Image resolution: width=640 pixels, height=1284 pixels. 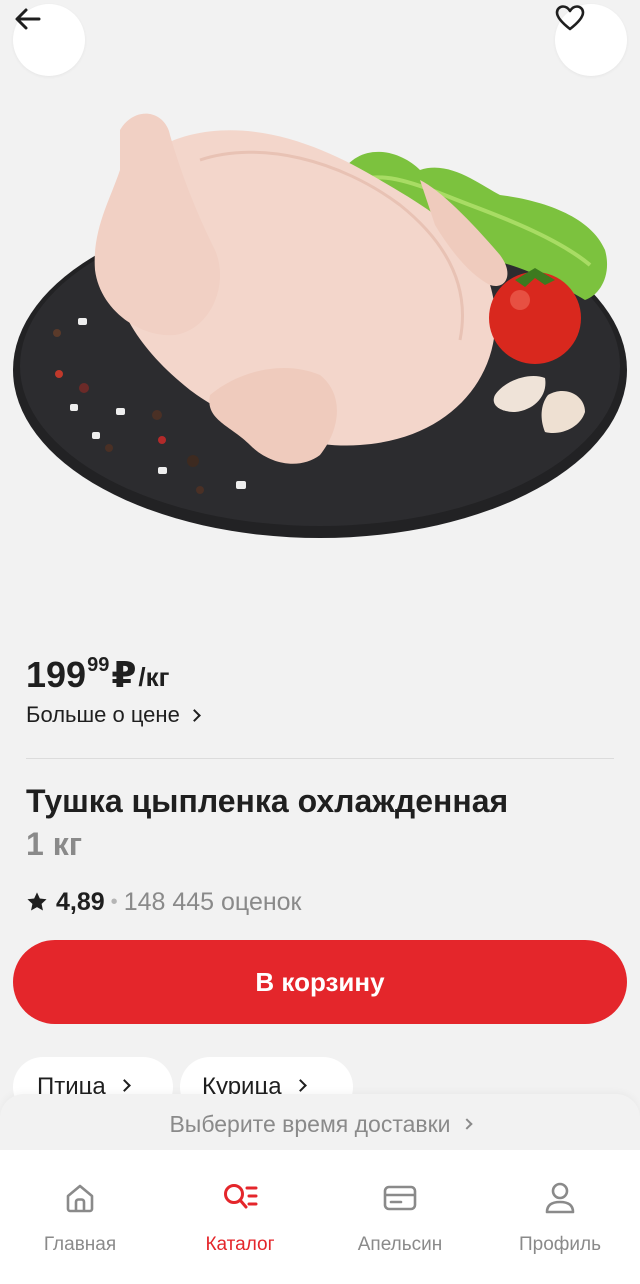 What do you see at coordinates (98, 665) in the screenshot?
I see `price-cents: 99` at bounding box center [98, 665].